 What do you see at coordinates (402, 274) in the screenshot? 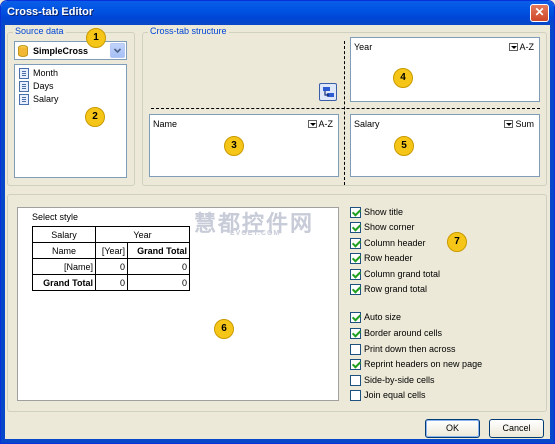
I see `checkbox-label: Column grand total` at bounding box center [402, 274].